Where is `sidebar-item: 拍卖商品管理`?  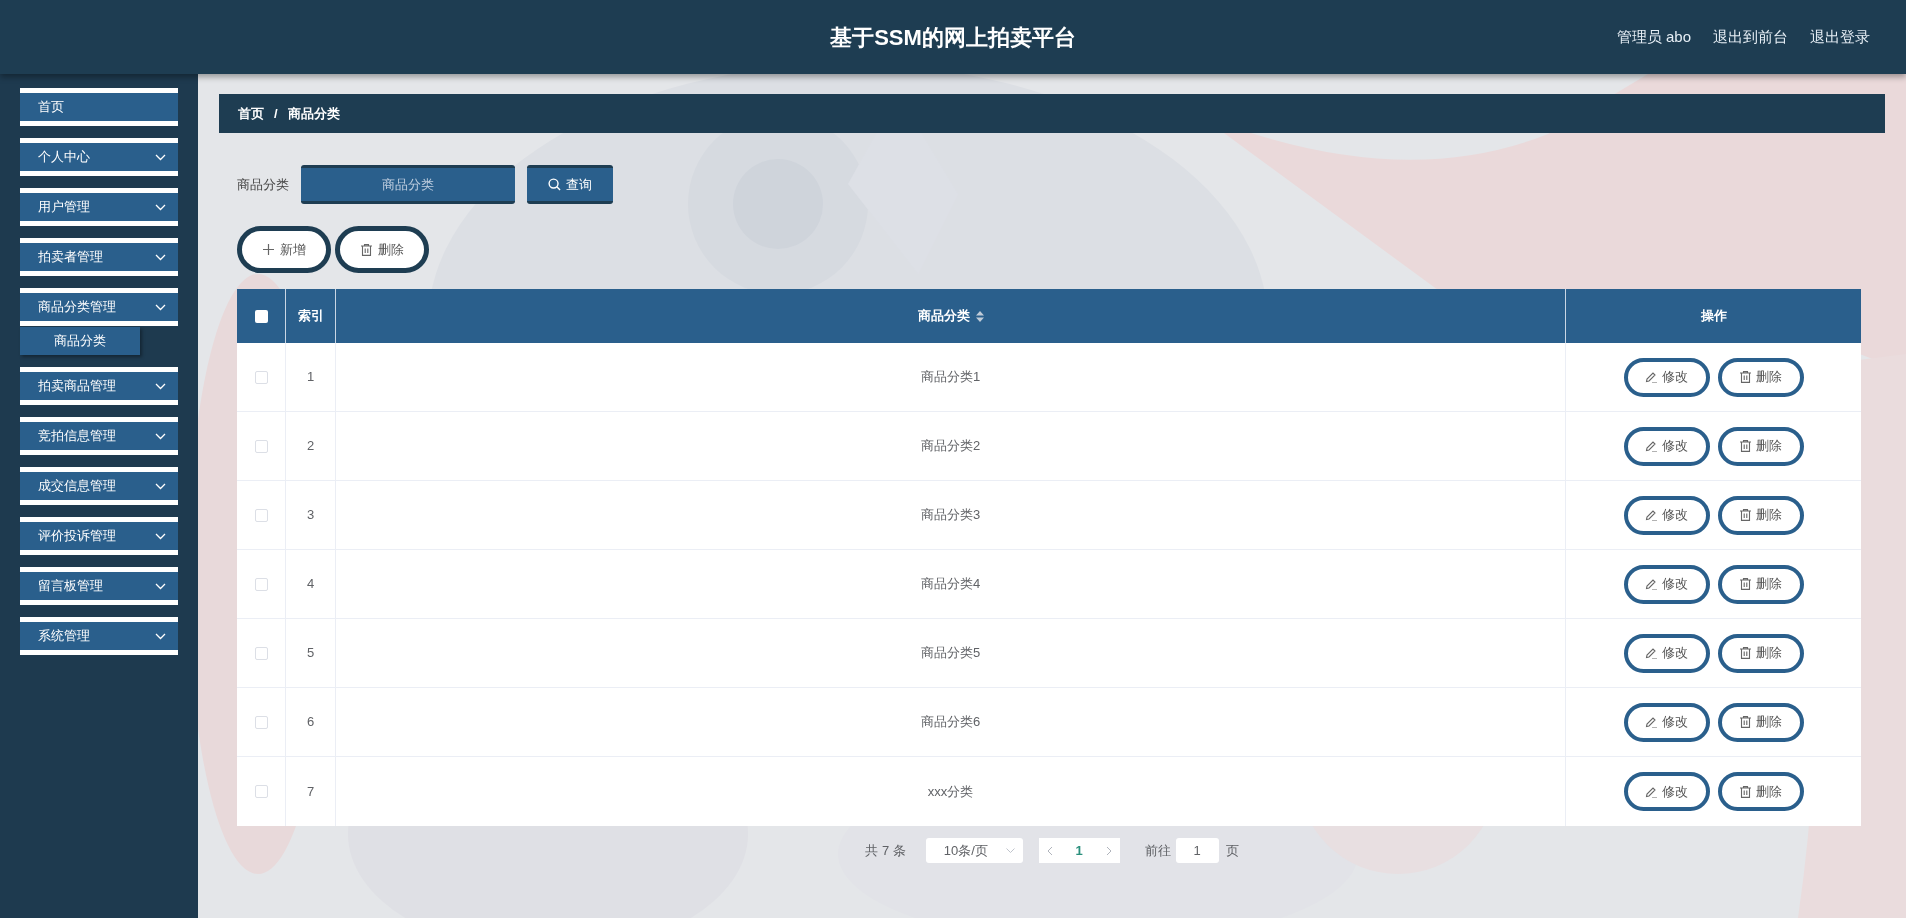 sidebar-item: 拍卖商品管理 is located at coordinates (99, 386).